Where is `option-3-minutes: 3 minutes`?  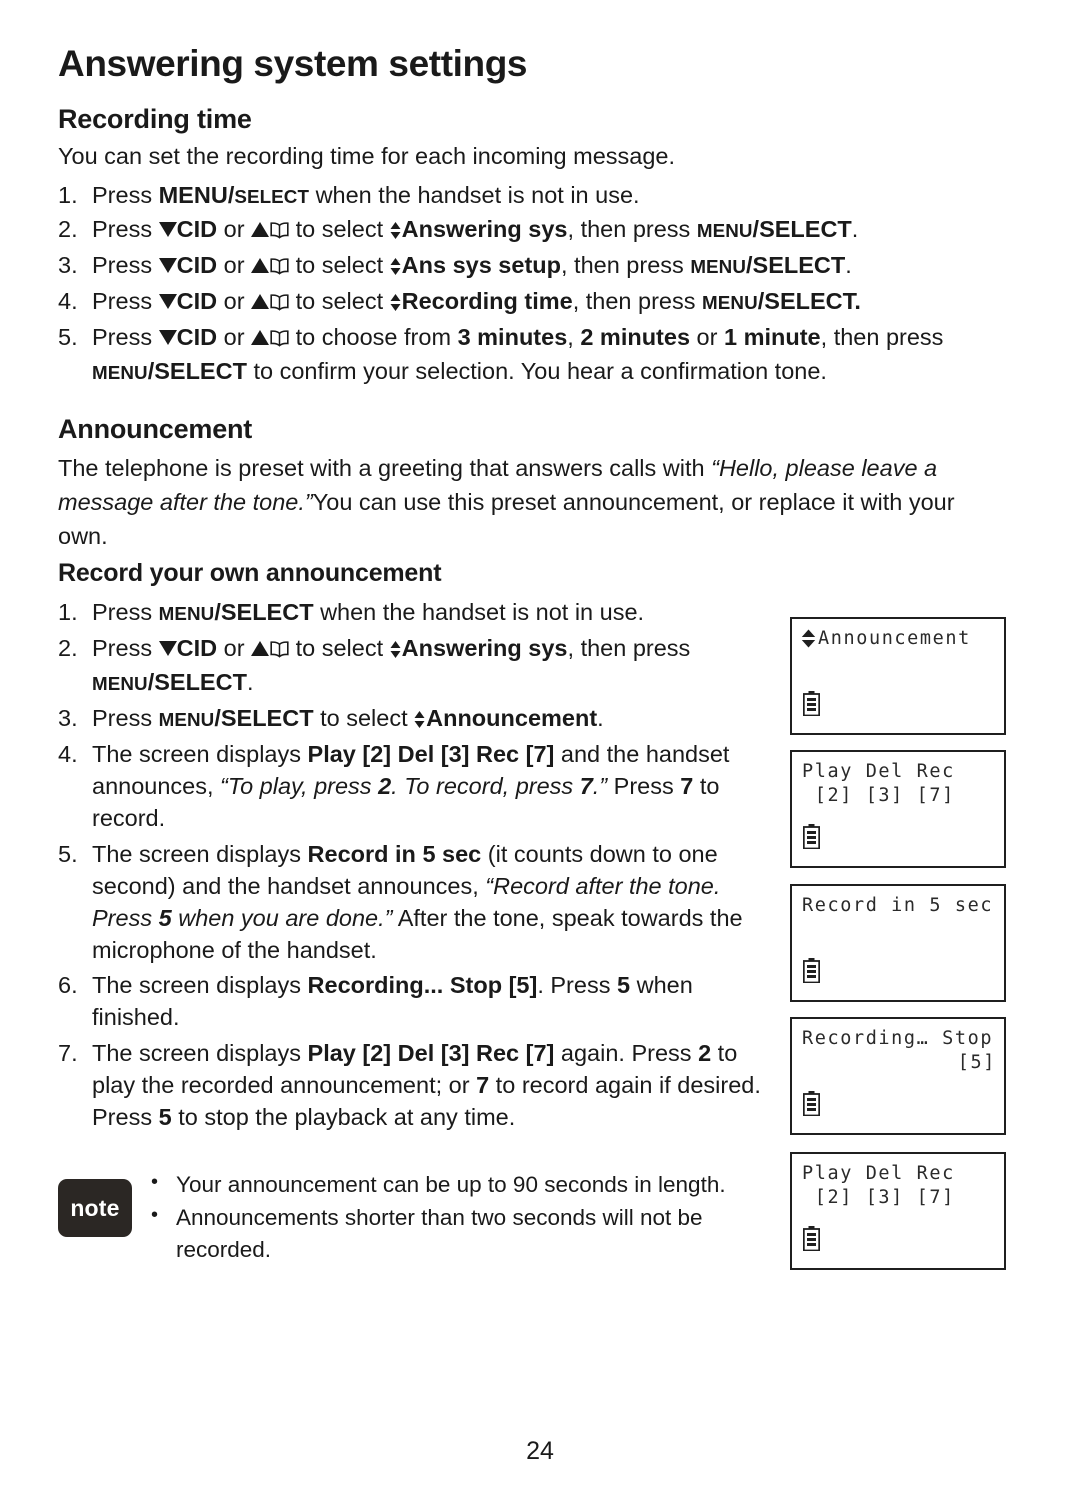
option-3-minutes: 3 minutes is located at coordinates (512, 336).